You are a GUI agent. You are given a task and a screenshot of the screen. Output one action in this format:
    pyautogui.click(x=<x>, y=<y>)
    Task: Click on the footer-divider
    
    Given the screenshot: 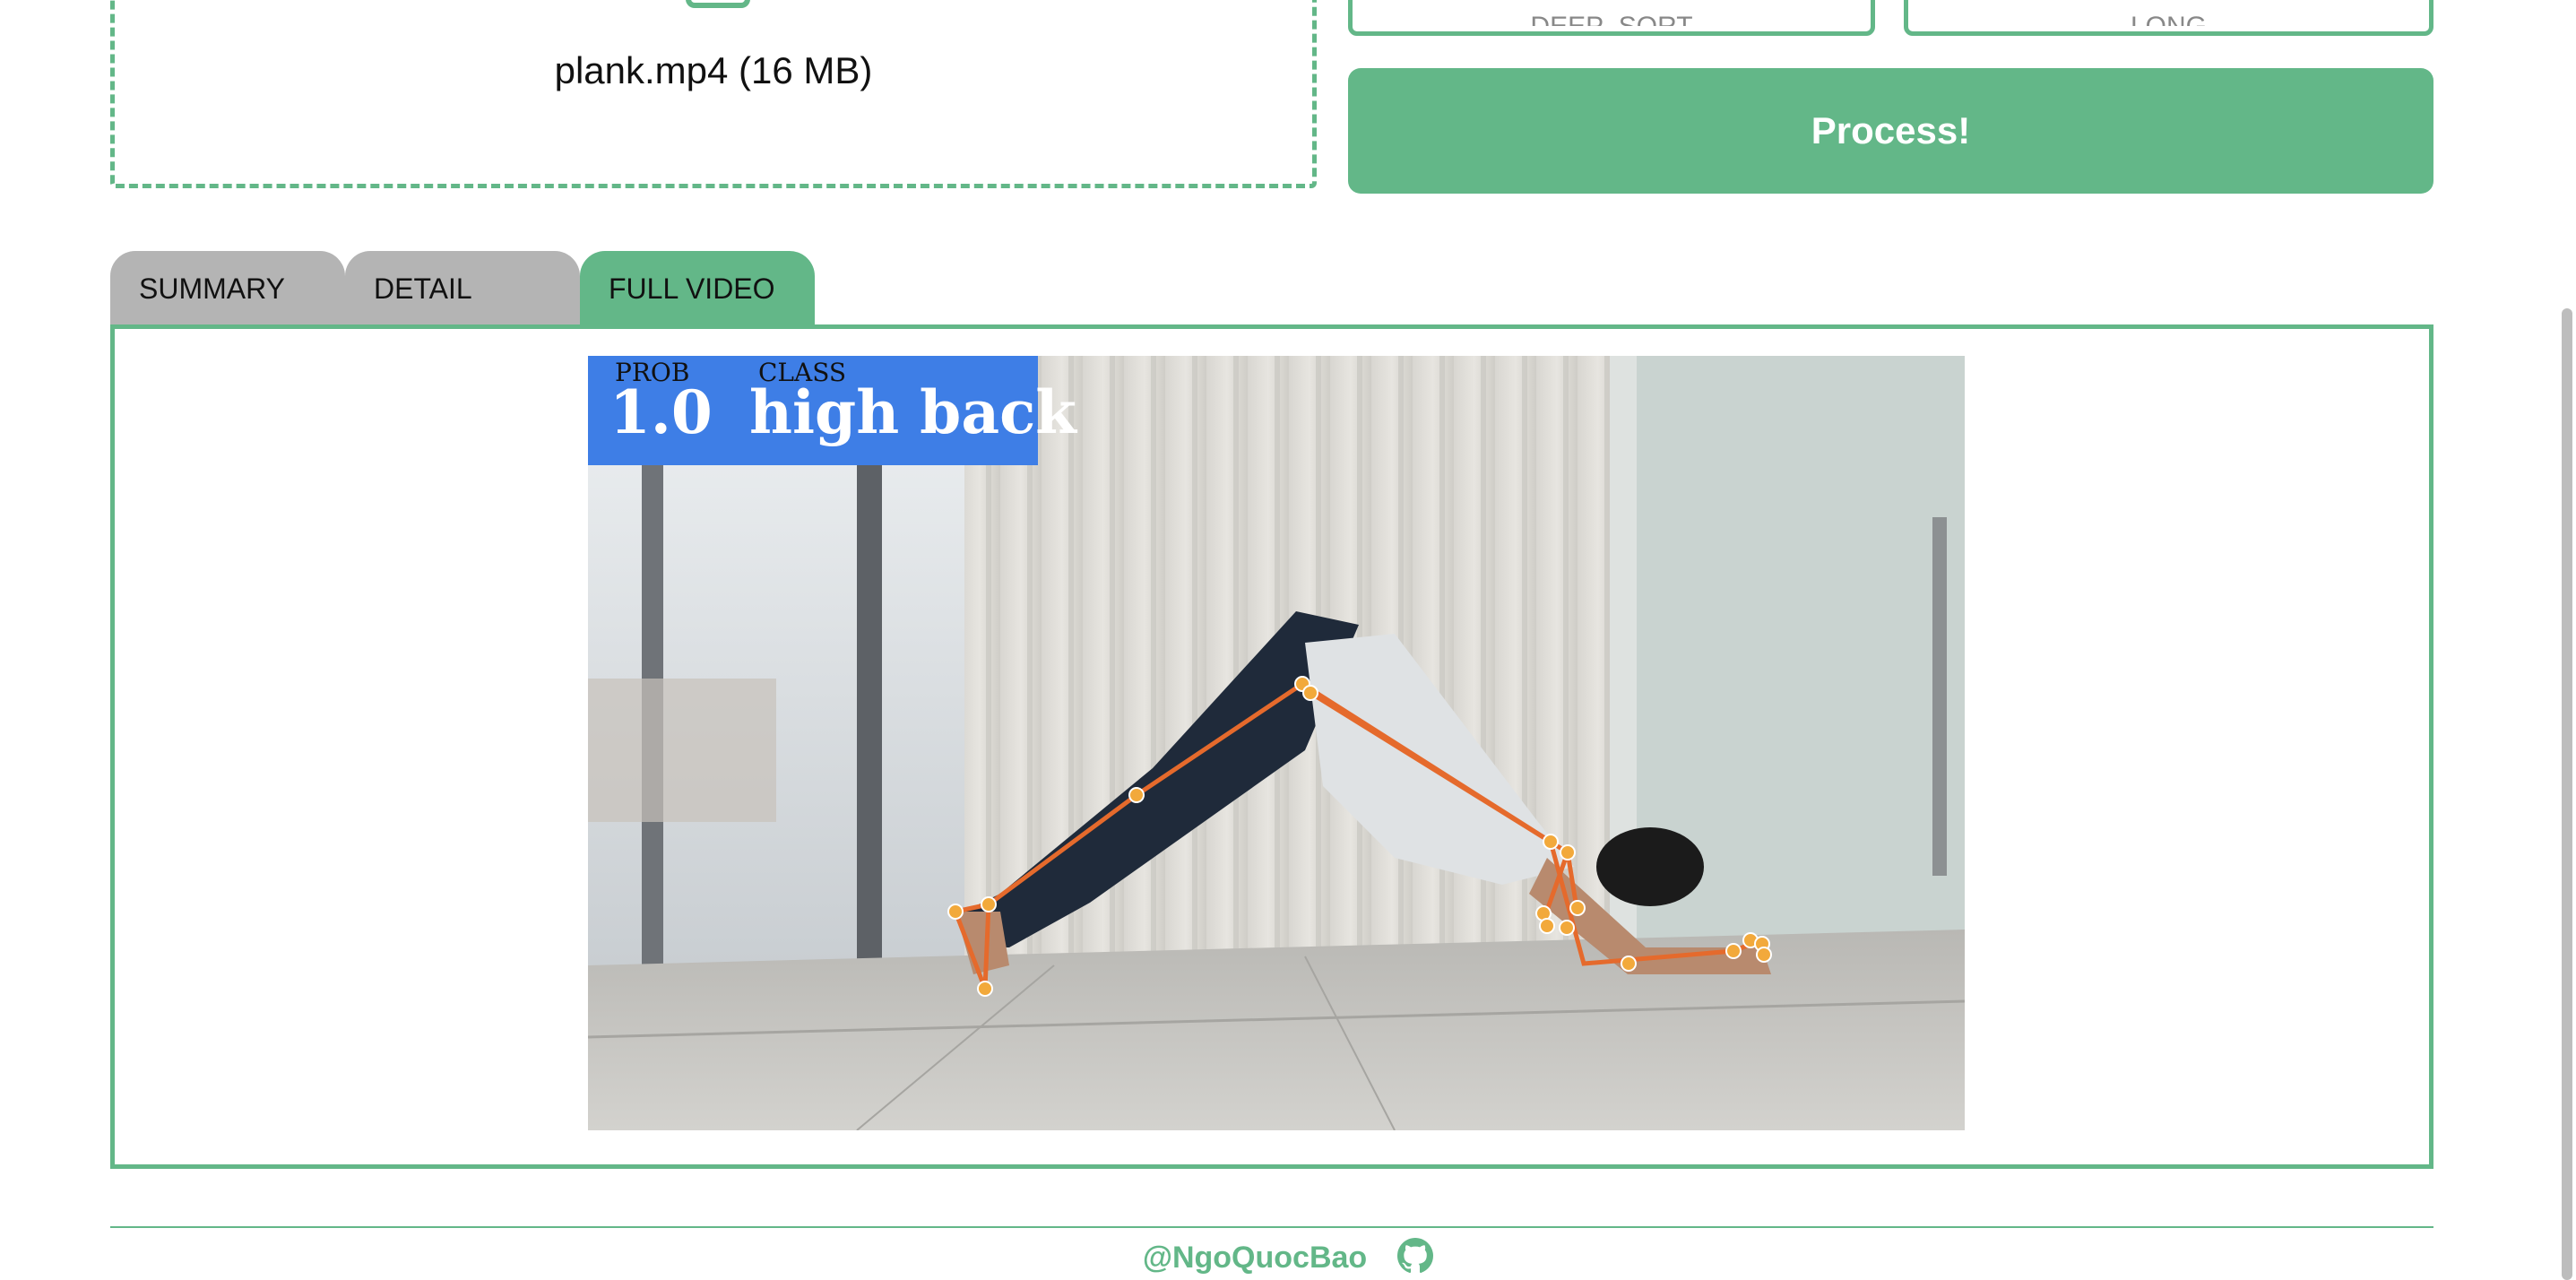 What is the action you would take?
    pyautogui.click(x=1271, y=1227)
    